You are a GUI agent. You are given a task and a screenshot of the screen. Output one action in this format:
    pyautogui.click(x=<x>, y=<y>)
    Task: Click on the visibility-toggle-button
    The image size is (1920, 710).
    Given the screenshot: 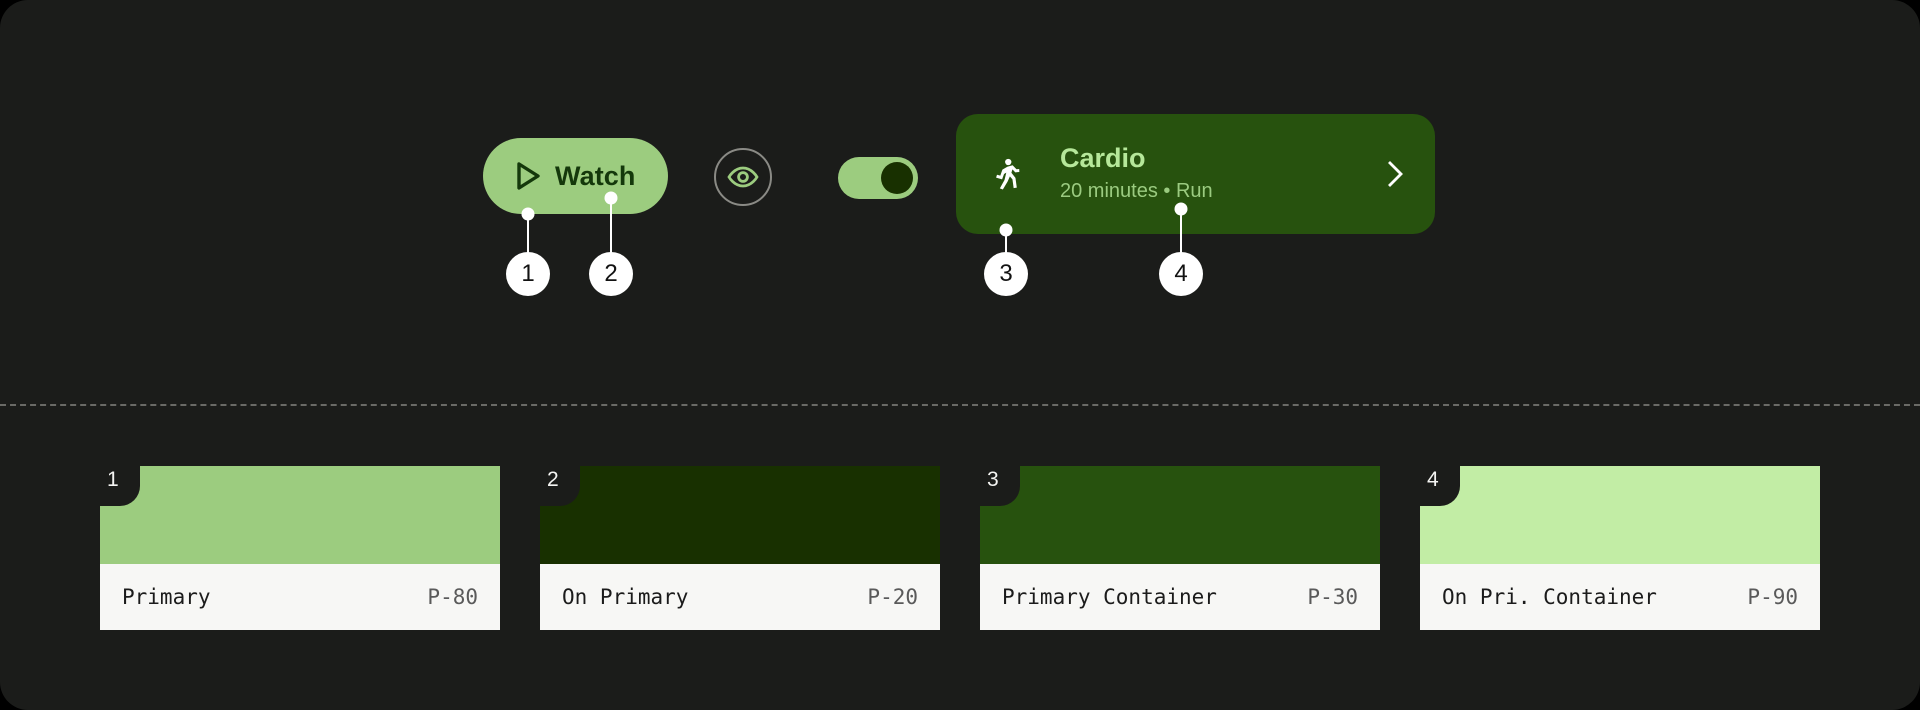 What is the action you would take?
    pyautogui.click(x=743, y=177)
    